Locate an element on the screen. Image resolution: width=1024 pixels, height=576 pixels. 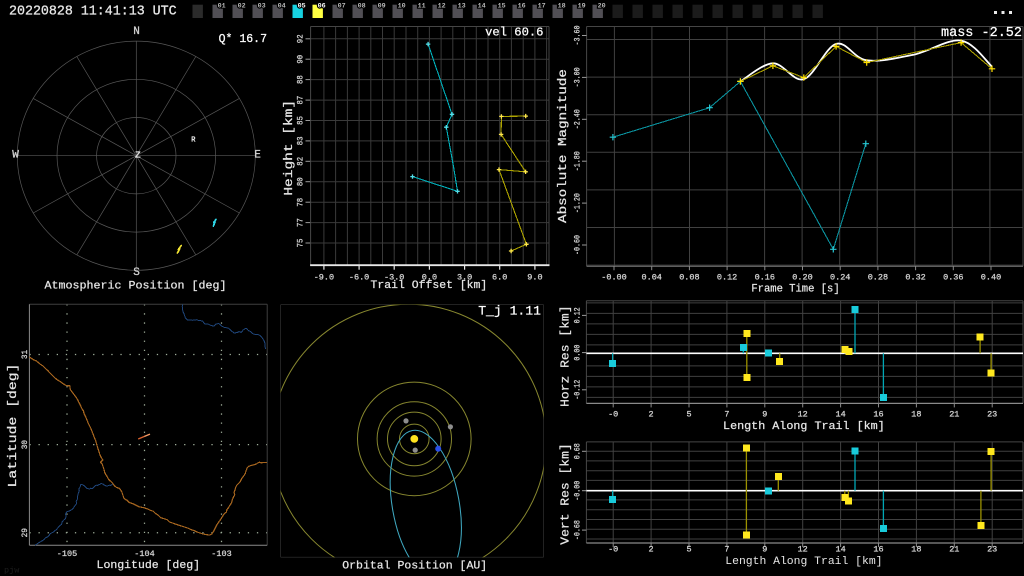
svg-text: 0.28 is located at coordinates (878, 278).